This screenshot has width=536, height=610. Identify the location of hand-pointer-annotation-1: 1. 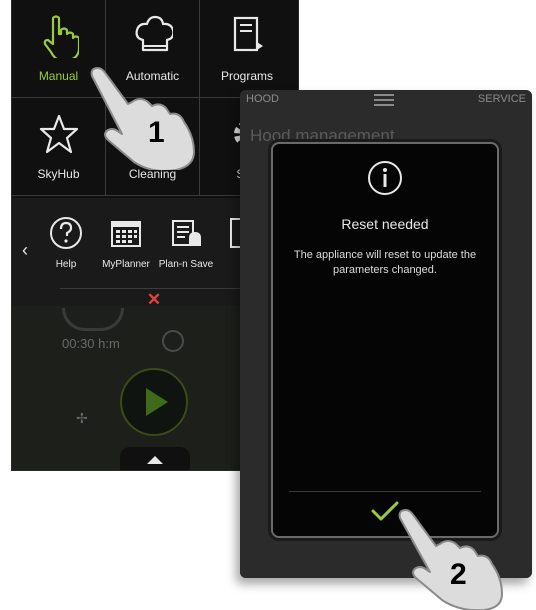
(142, 118).